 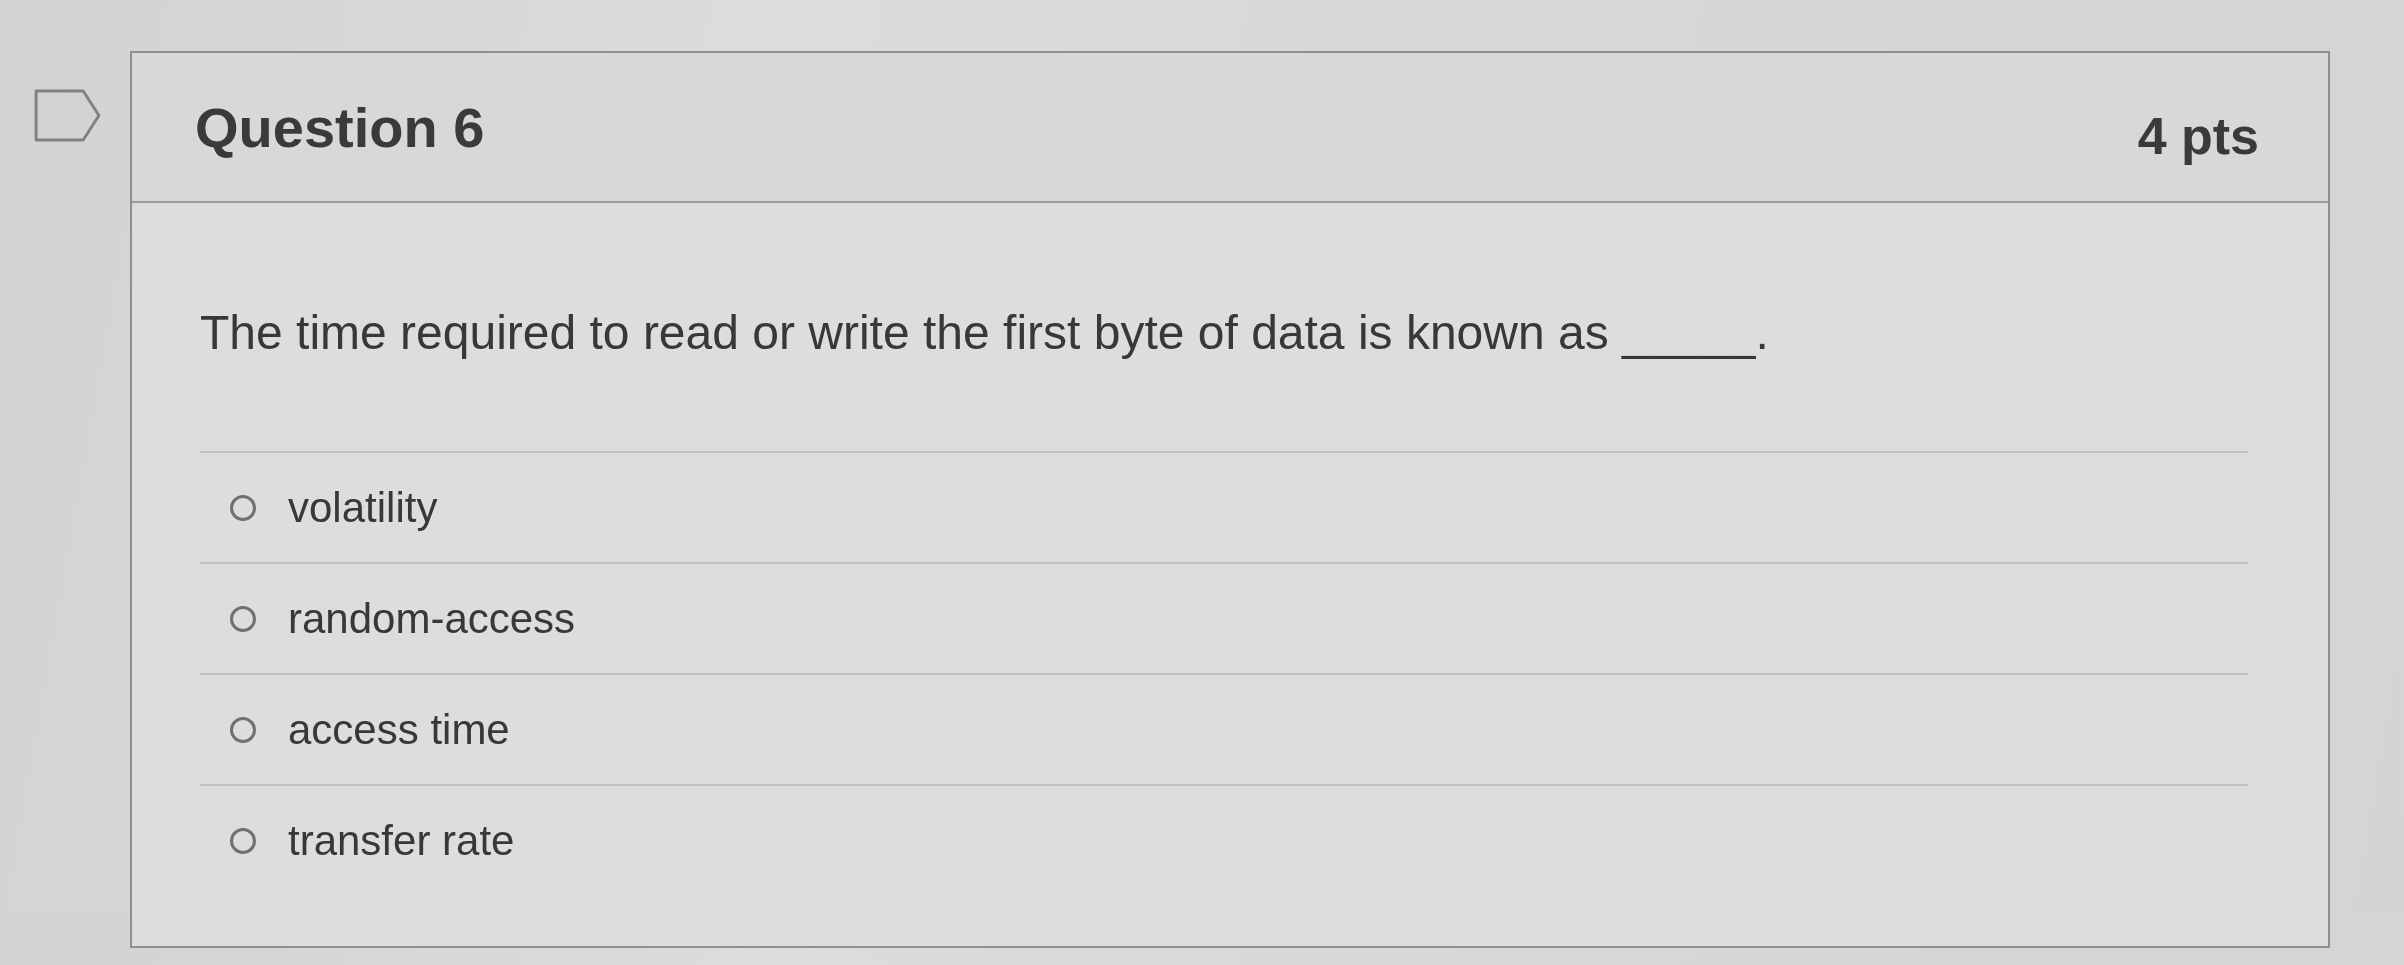 What do you see at coordinates (399, 729) in the screenshot?
I see `answer-label: access time` at bounding box center [399, 729].